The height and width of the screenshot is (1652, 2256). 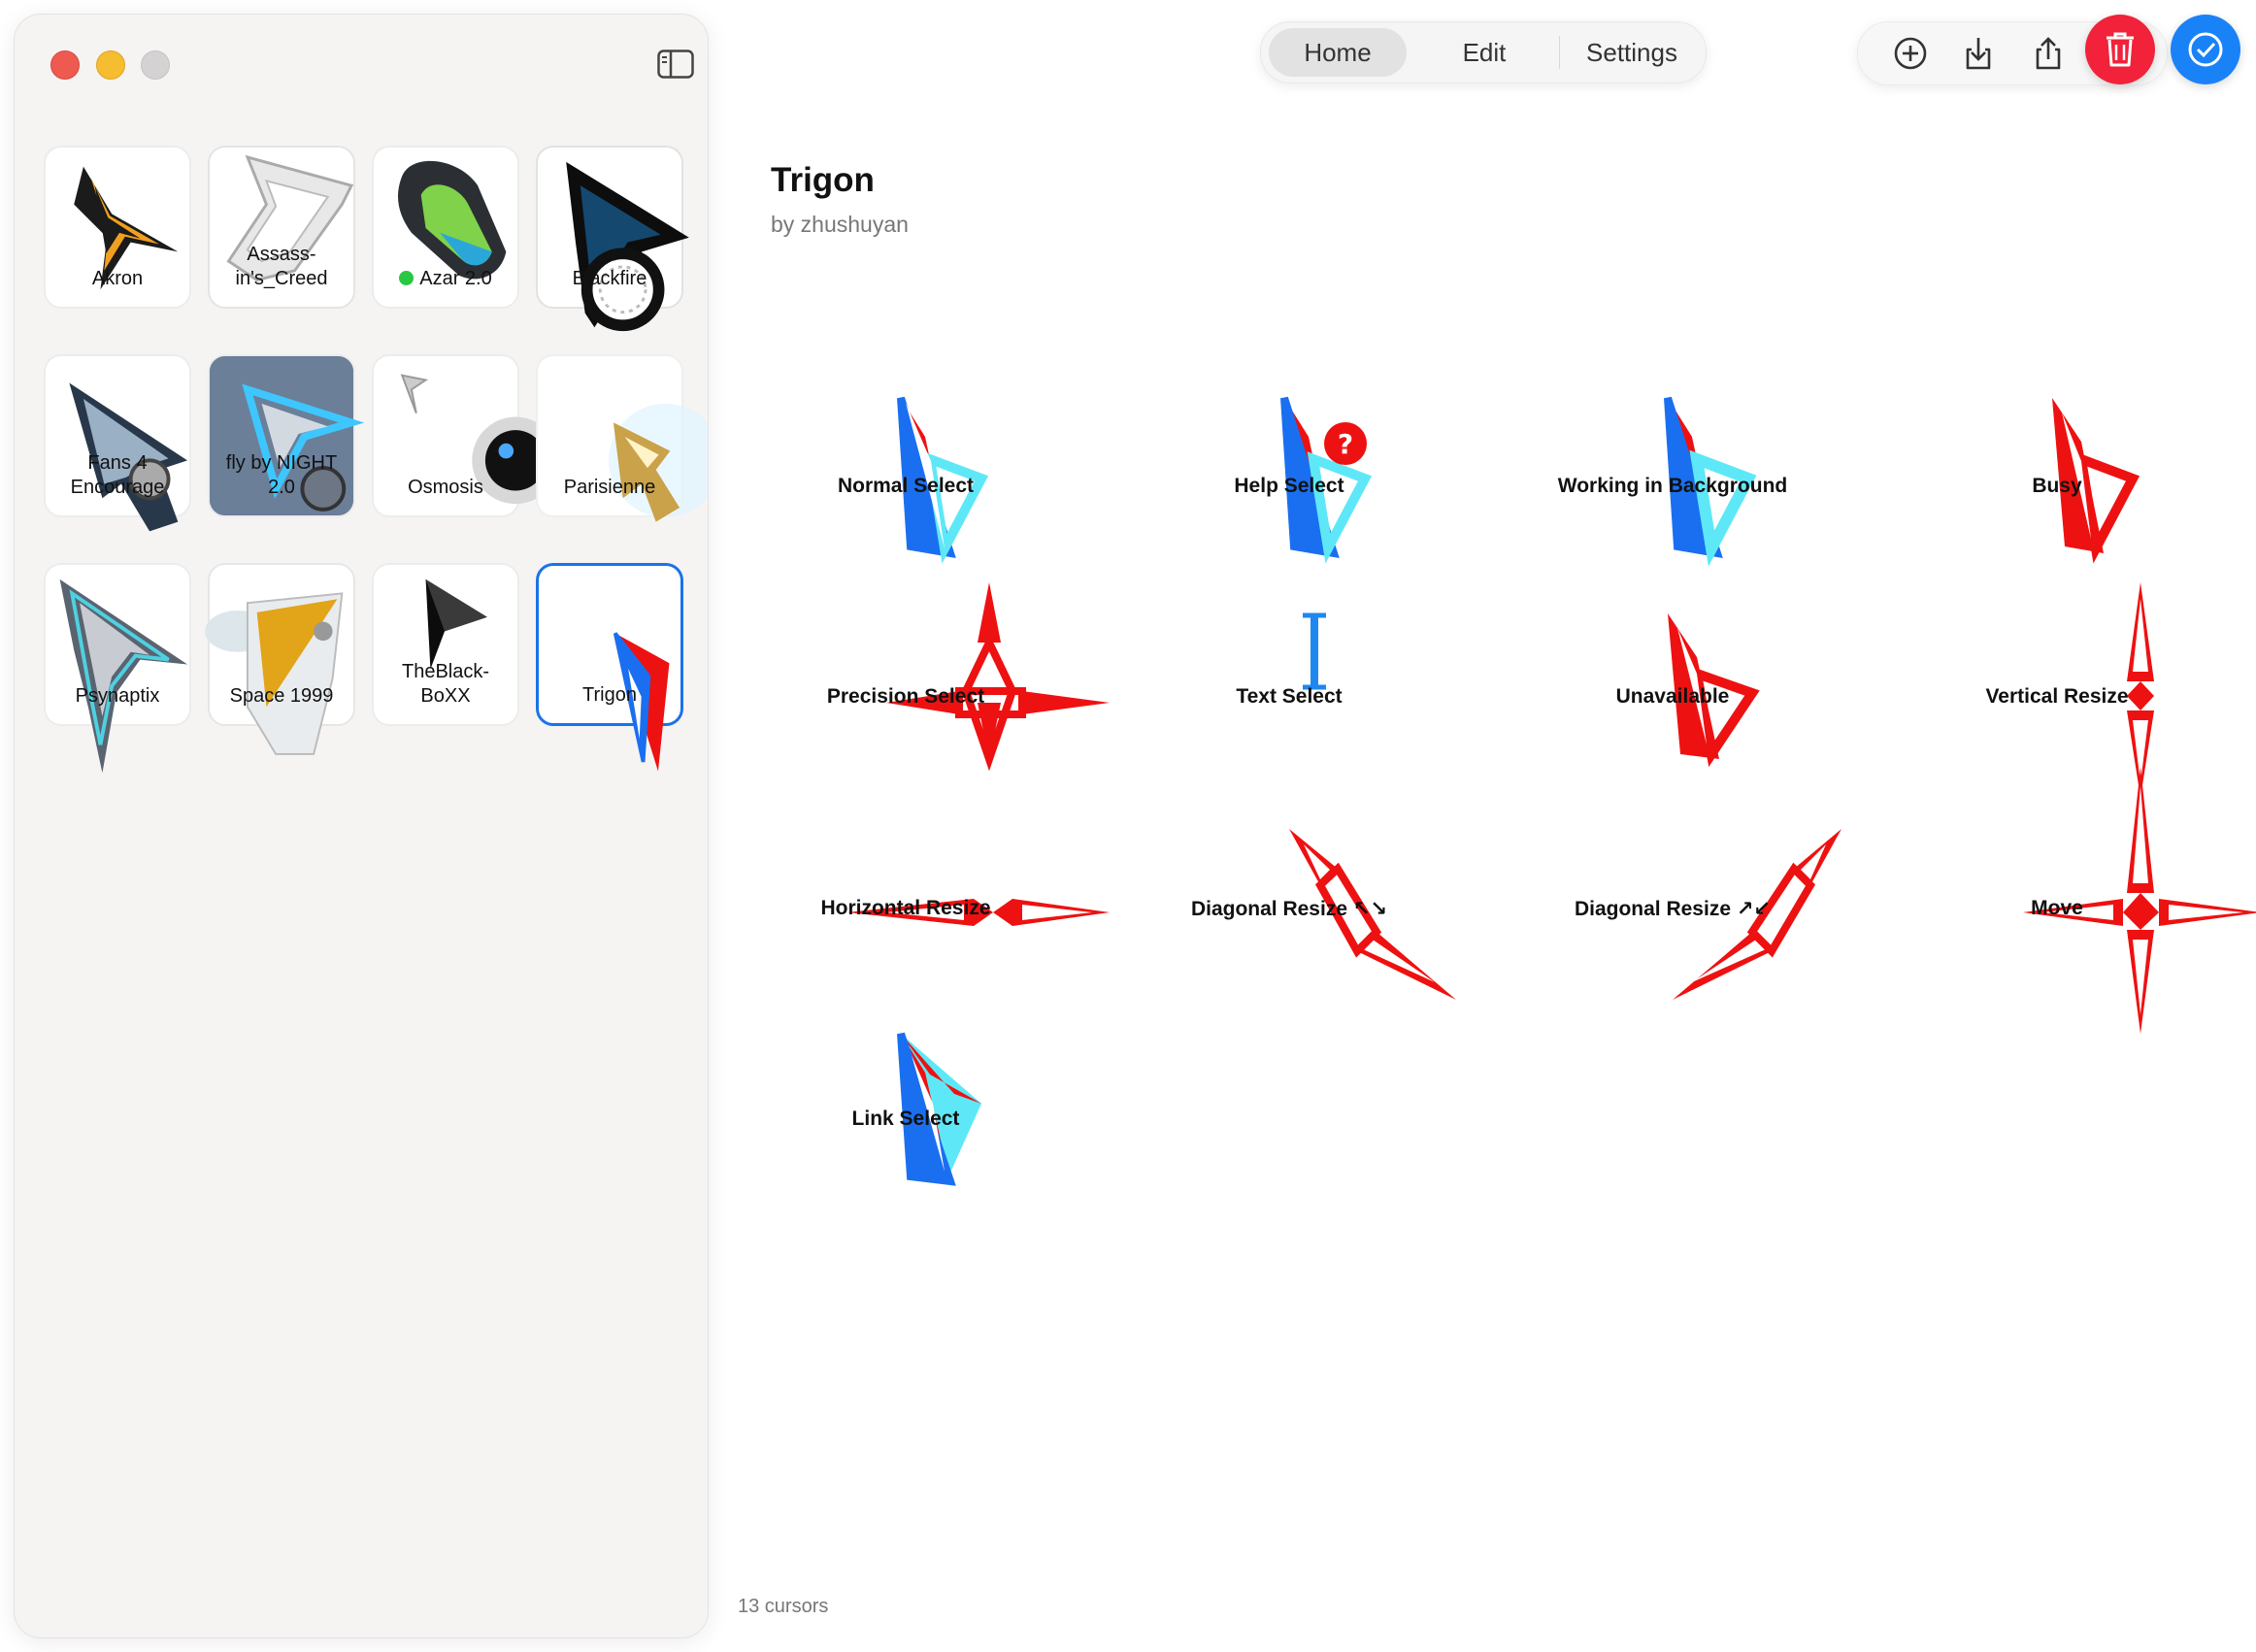 I want to click on cursor-cell-link-select: Link Select, so click(x=905, y=1123).